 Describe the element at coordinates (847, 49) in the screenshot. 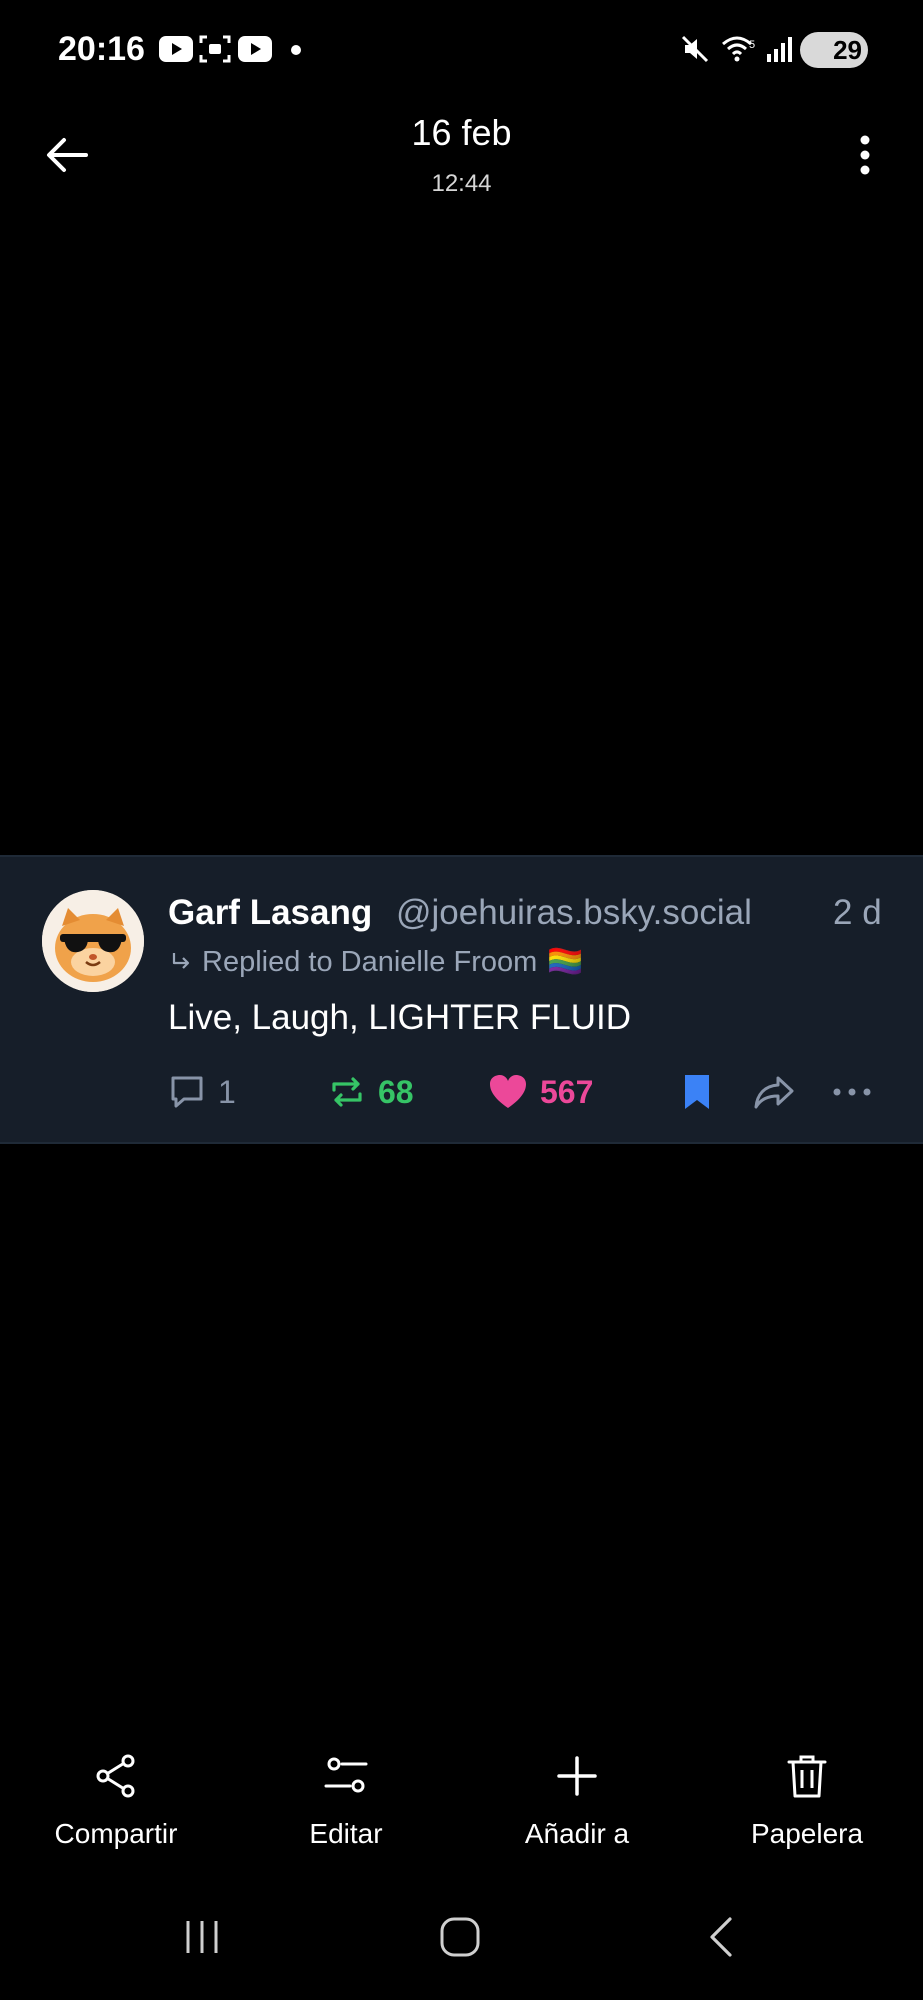

I see `battery-level: 29` at that location.